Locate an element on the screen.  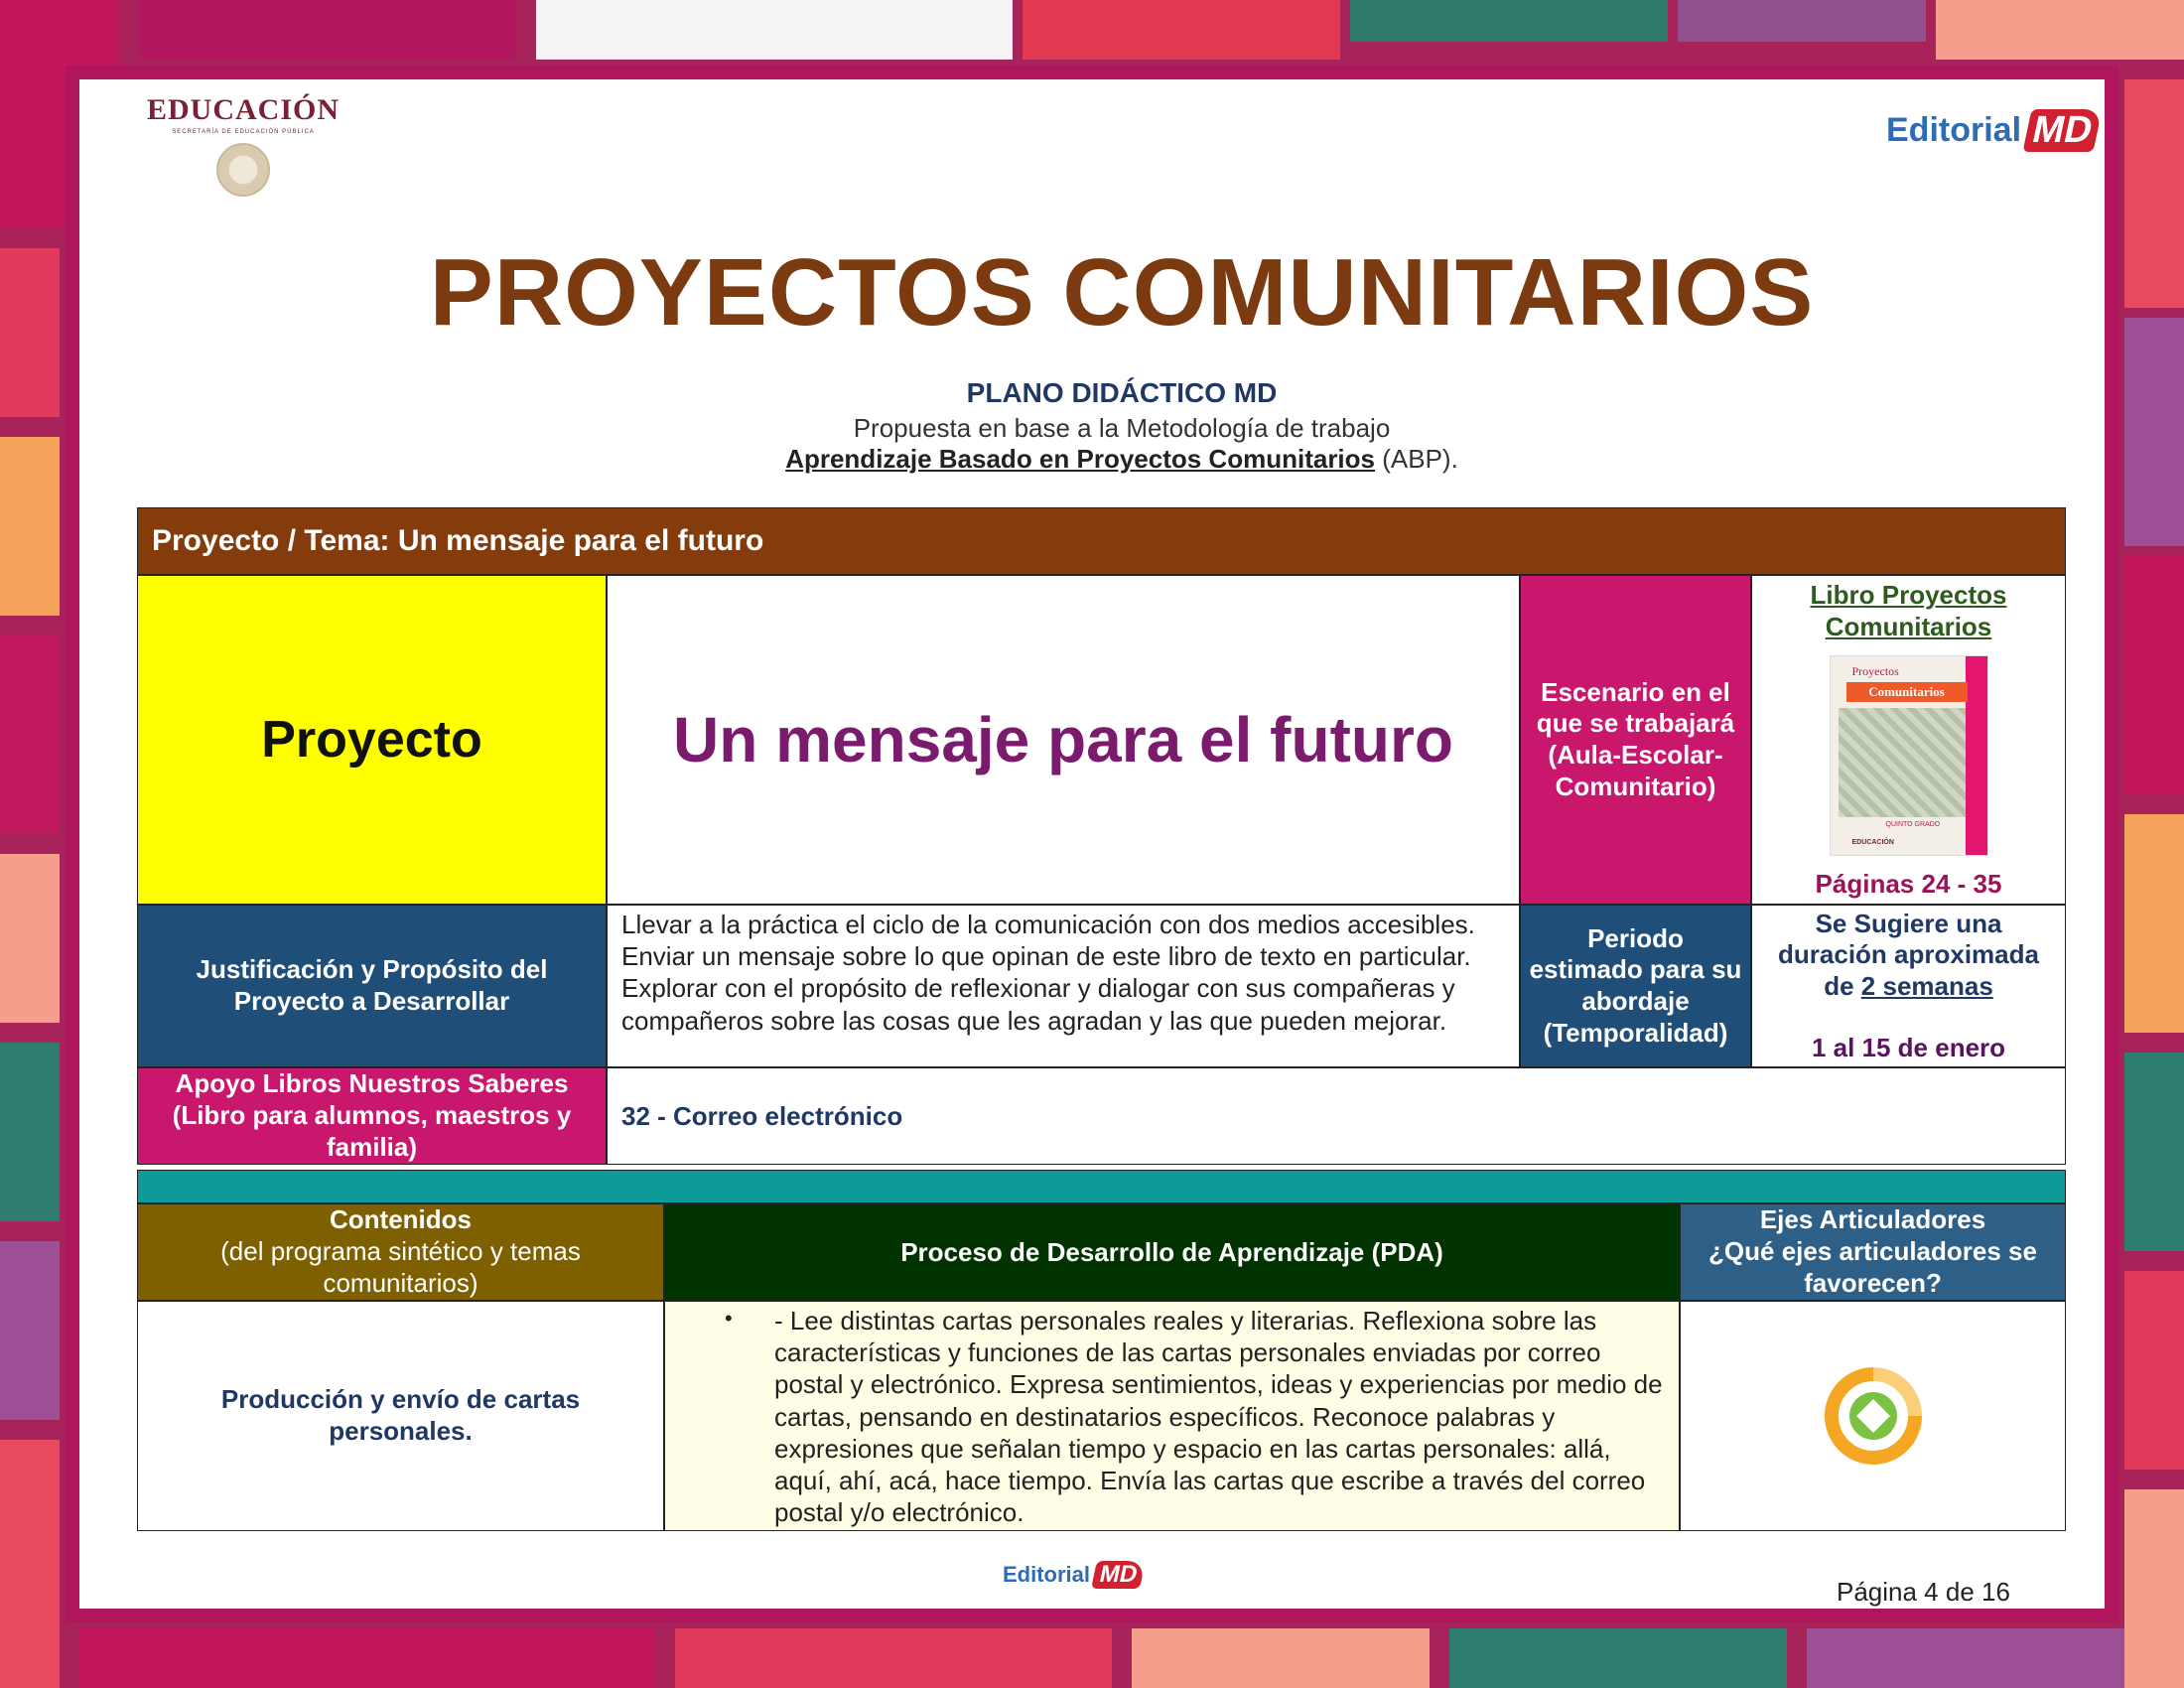
sep-logo-text: EDUCACIÓN is located at coordinates (243, 109).